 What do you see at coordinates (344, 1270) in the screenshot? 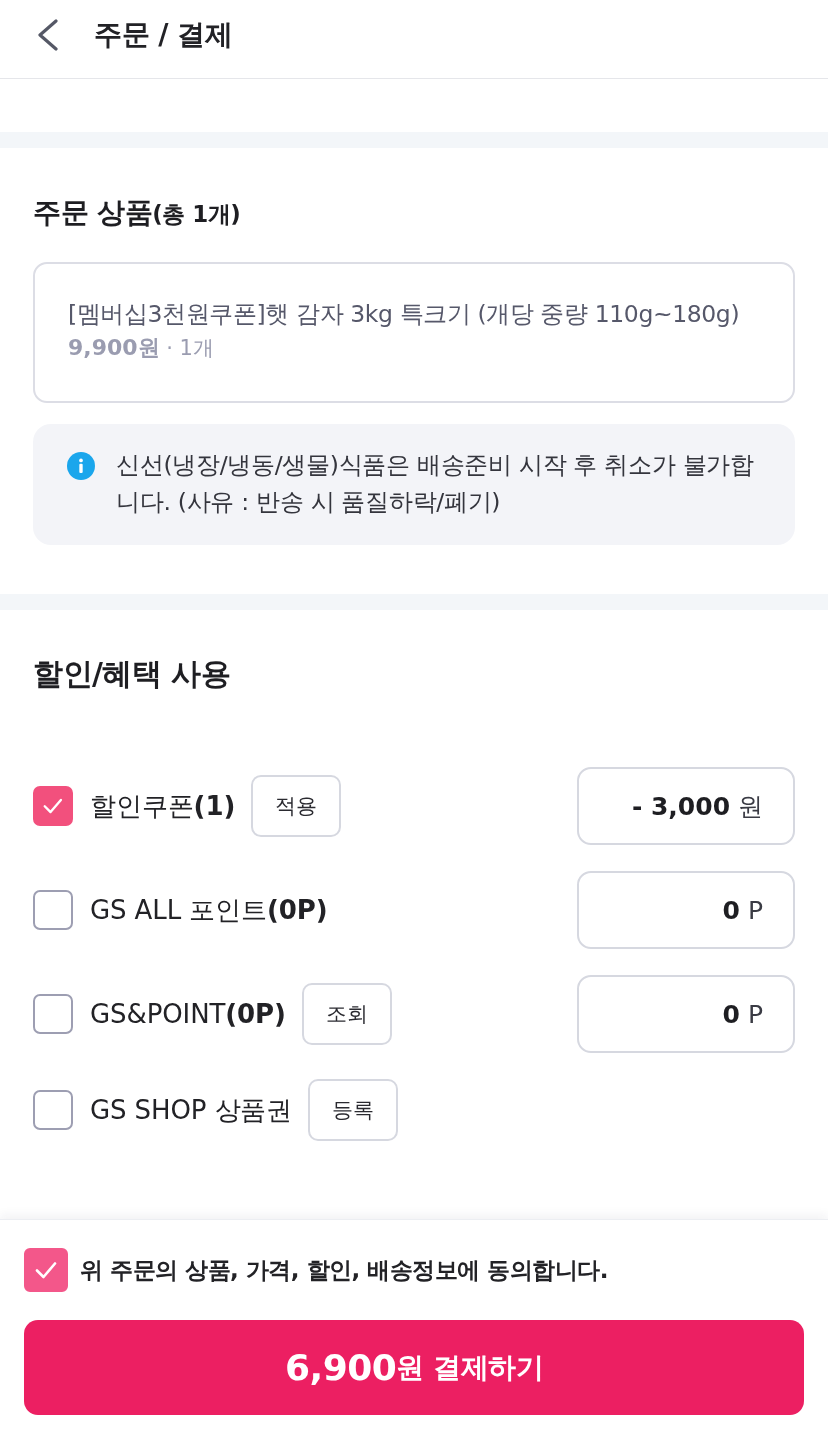
I see `agreement-text: 위 주문의 상품, 가격, 할인, 배송정보에 동의합니다.` at bounding box center [344, 1270].